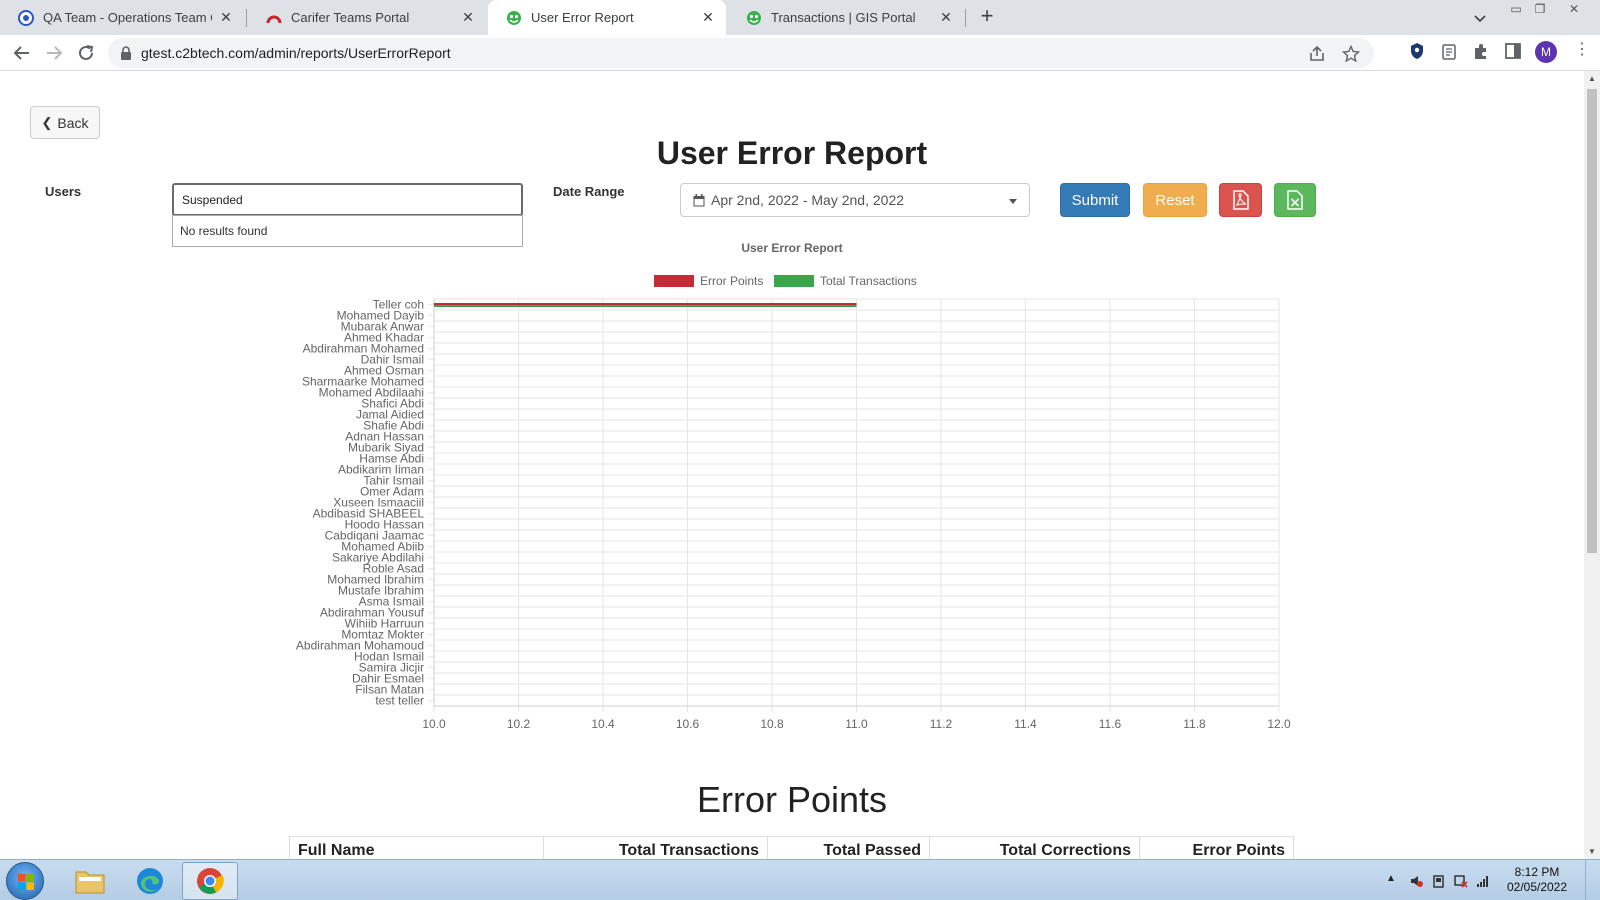 The image size is (1600, 900). Describe the element at coordinates (1391, 878) in the screenshot. I see `tray-overflow-icon: ▲` at that location.